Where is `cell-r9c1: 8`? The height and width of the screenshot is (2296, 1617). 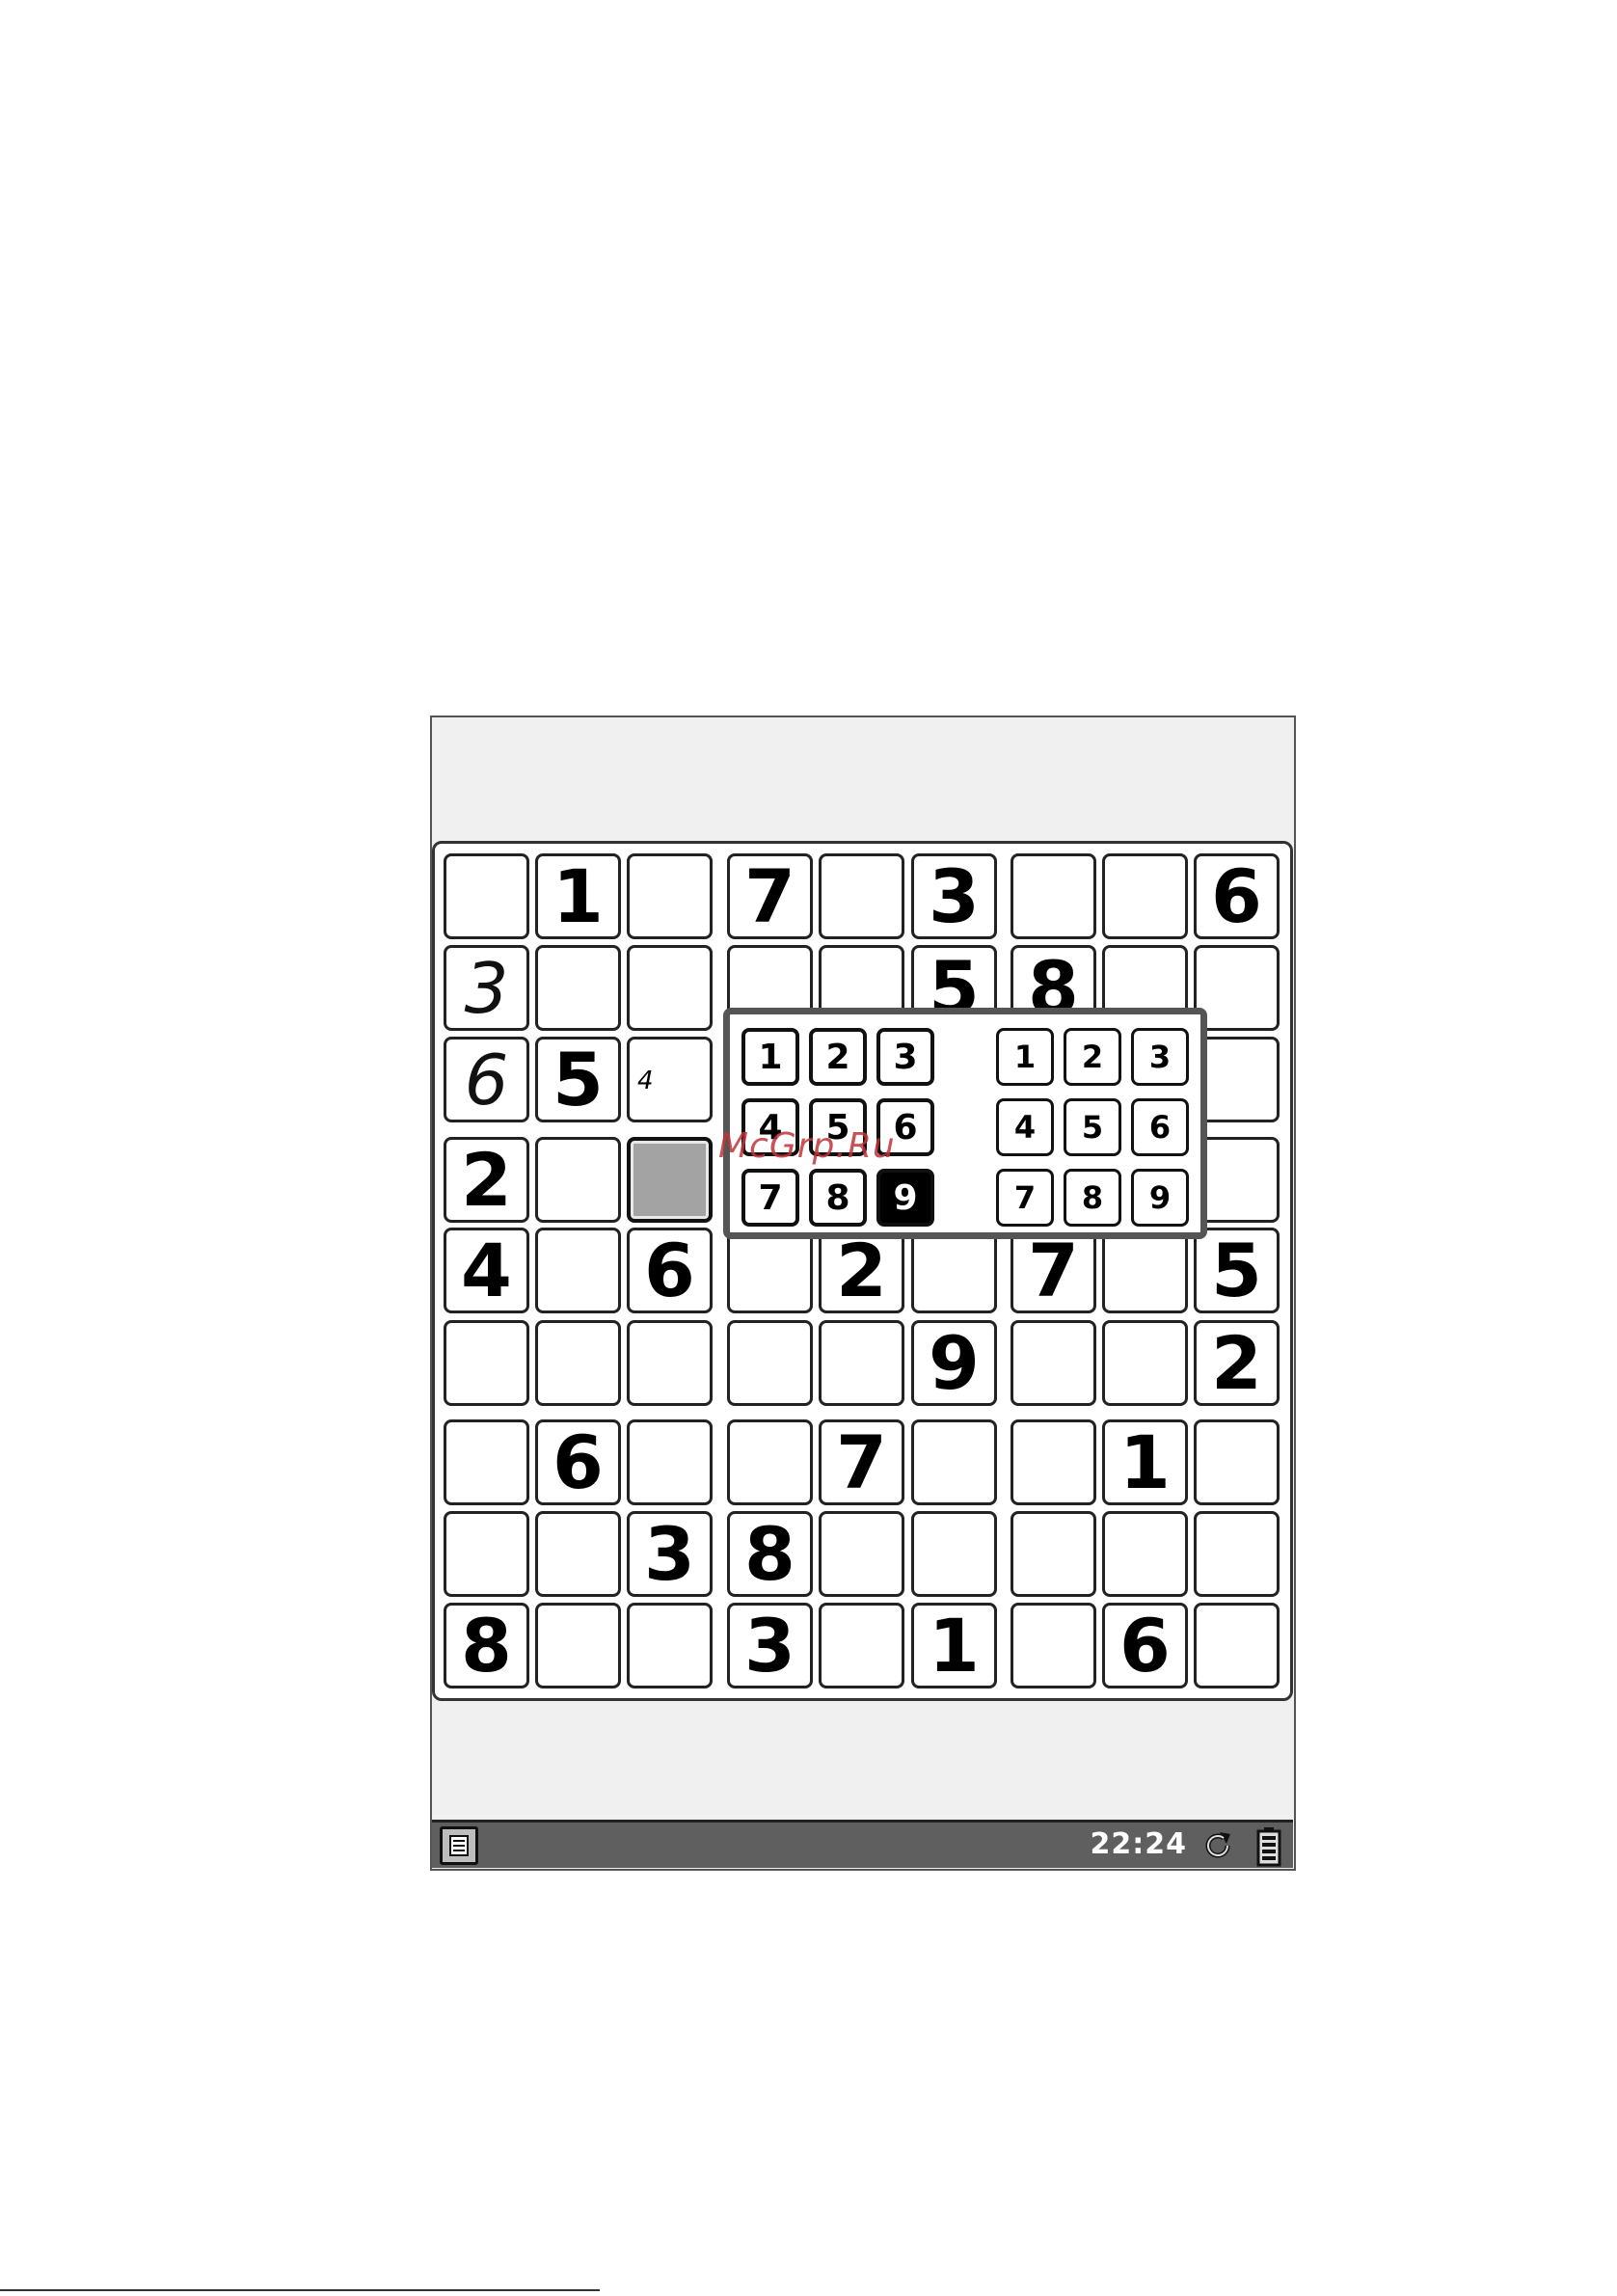
cell-r9c1: 8 is located at coordinates (486, 1645).